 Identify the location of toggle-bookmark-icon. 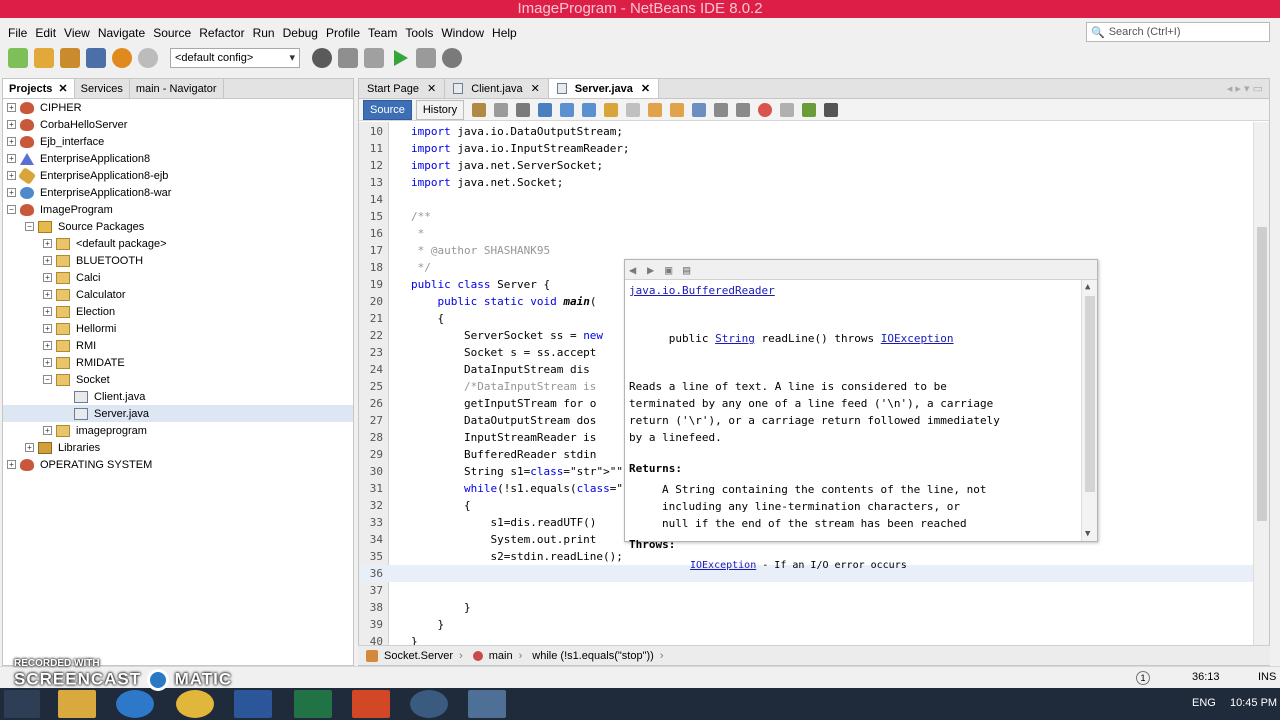
(699, 109).